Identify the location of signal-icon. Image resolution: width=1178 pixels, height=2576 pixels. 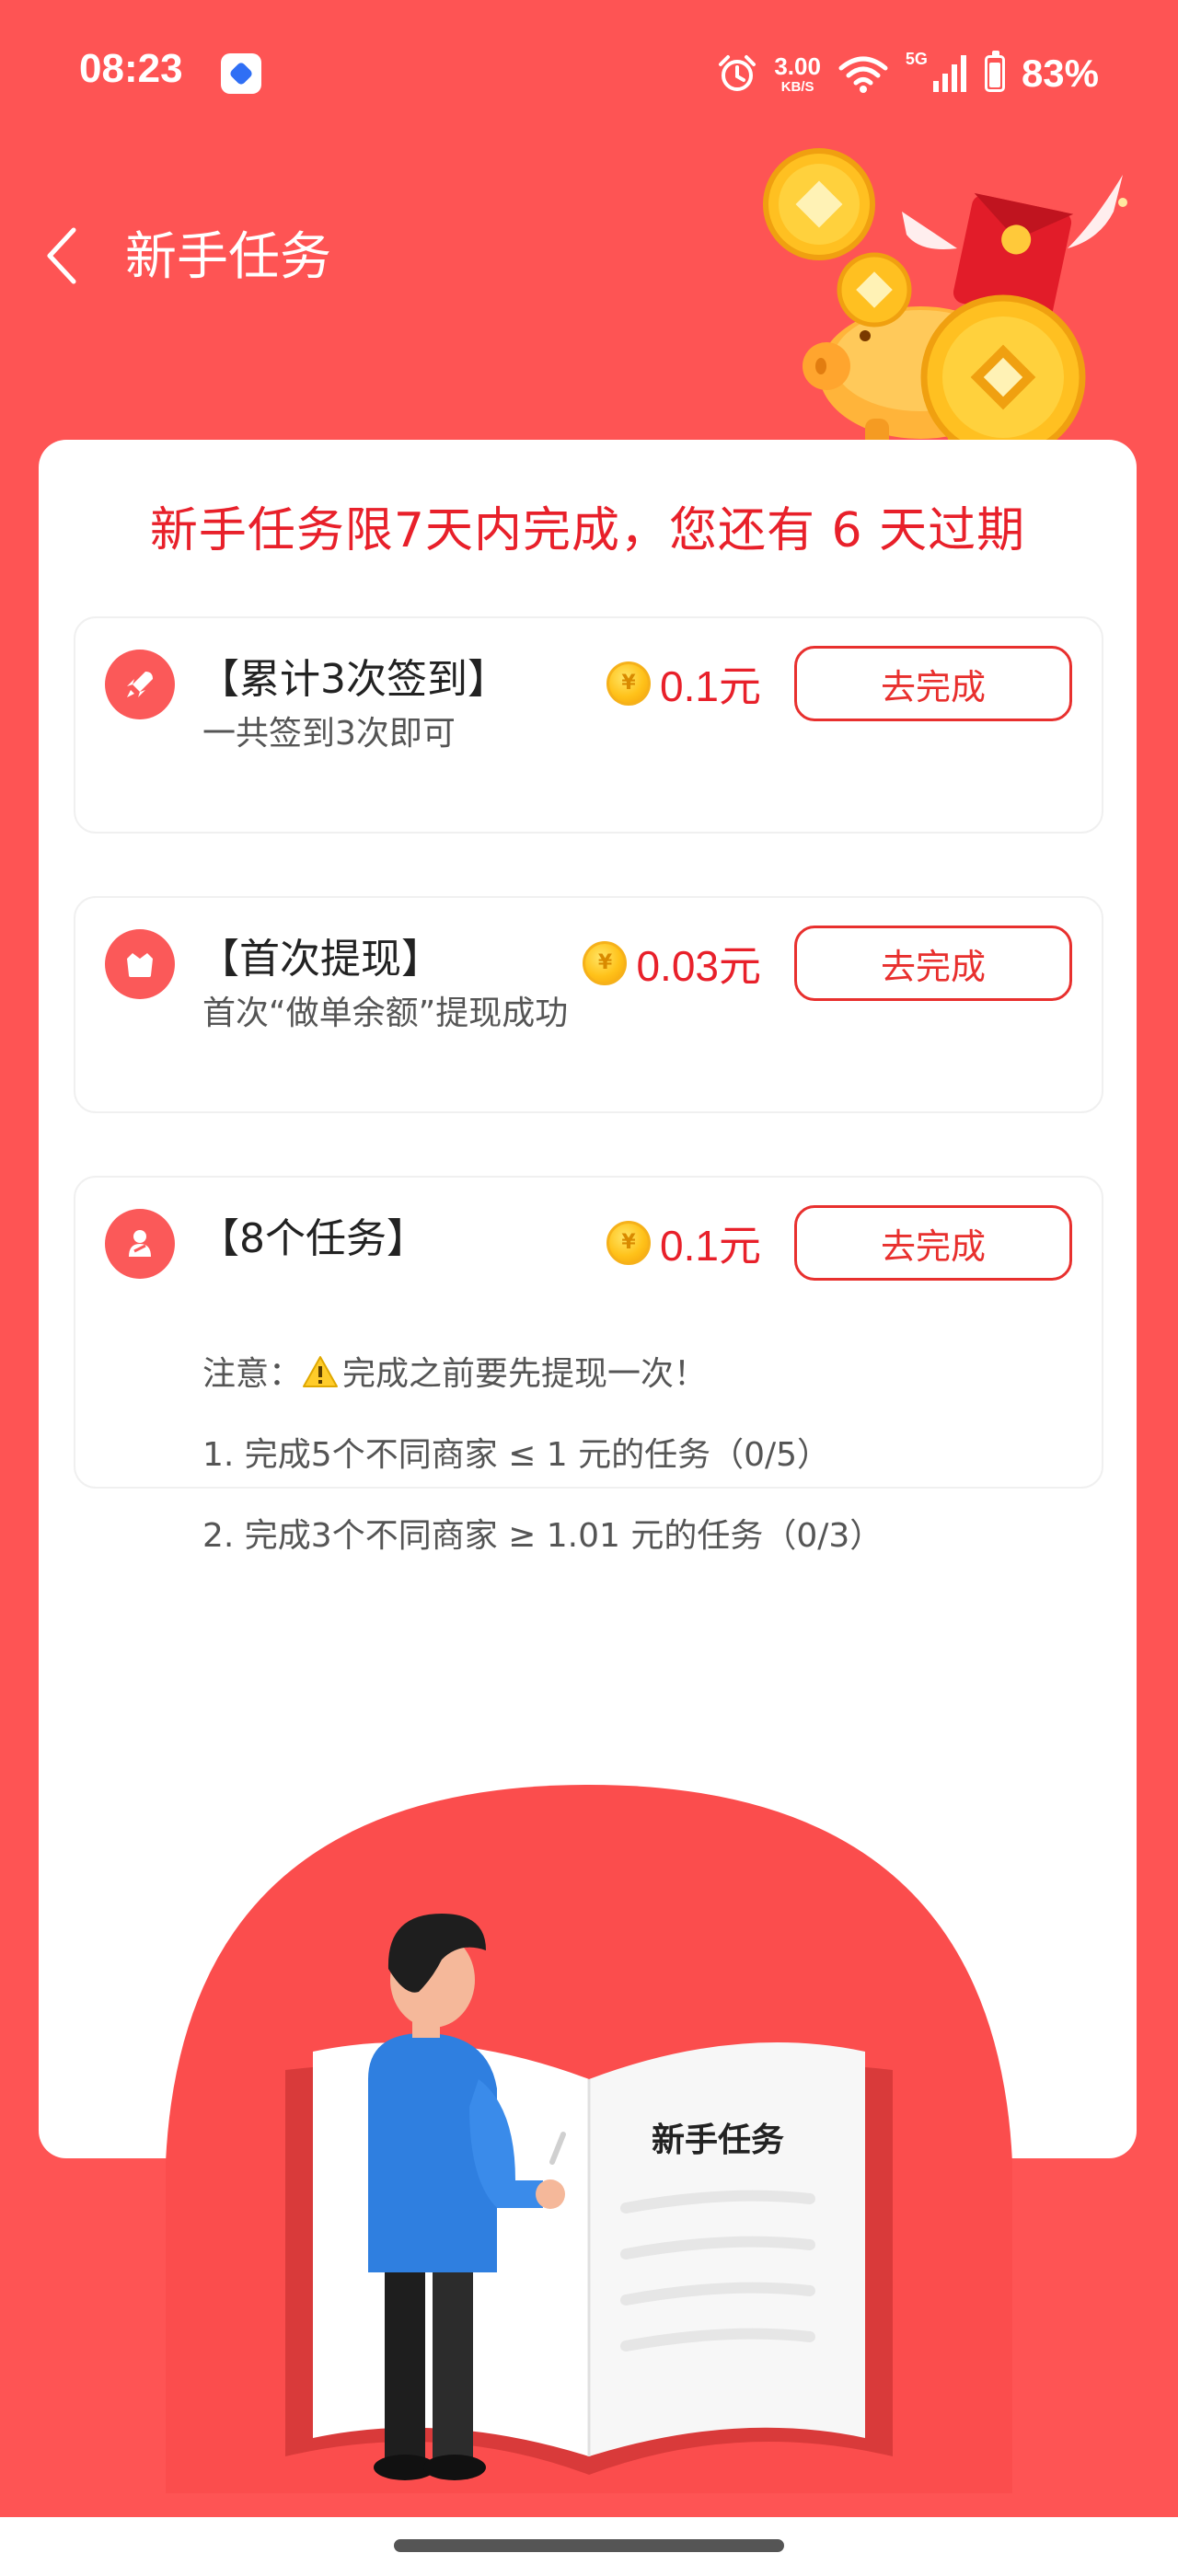
(949, 73).